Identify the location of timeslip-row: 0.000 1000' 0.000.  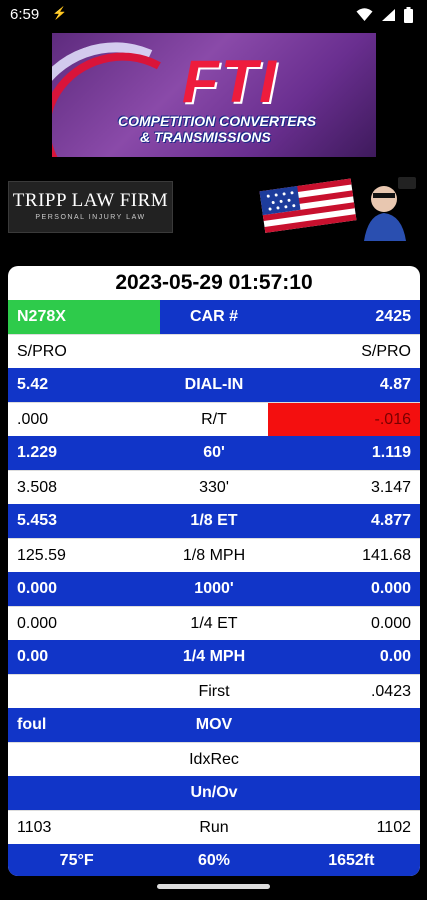
(214, 589).